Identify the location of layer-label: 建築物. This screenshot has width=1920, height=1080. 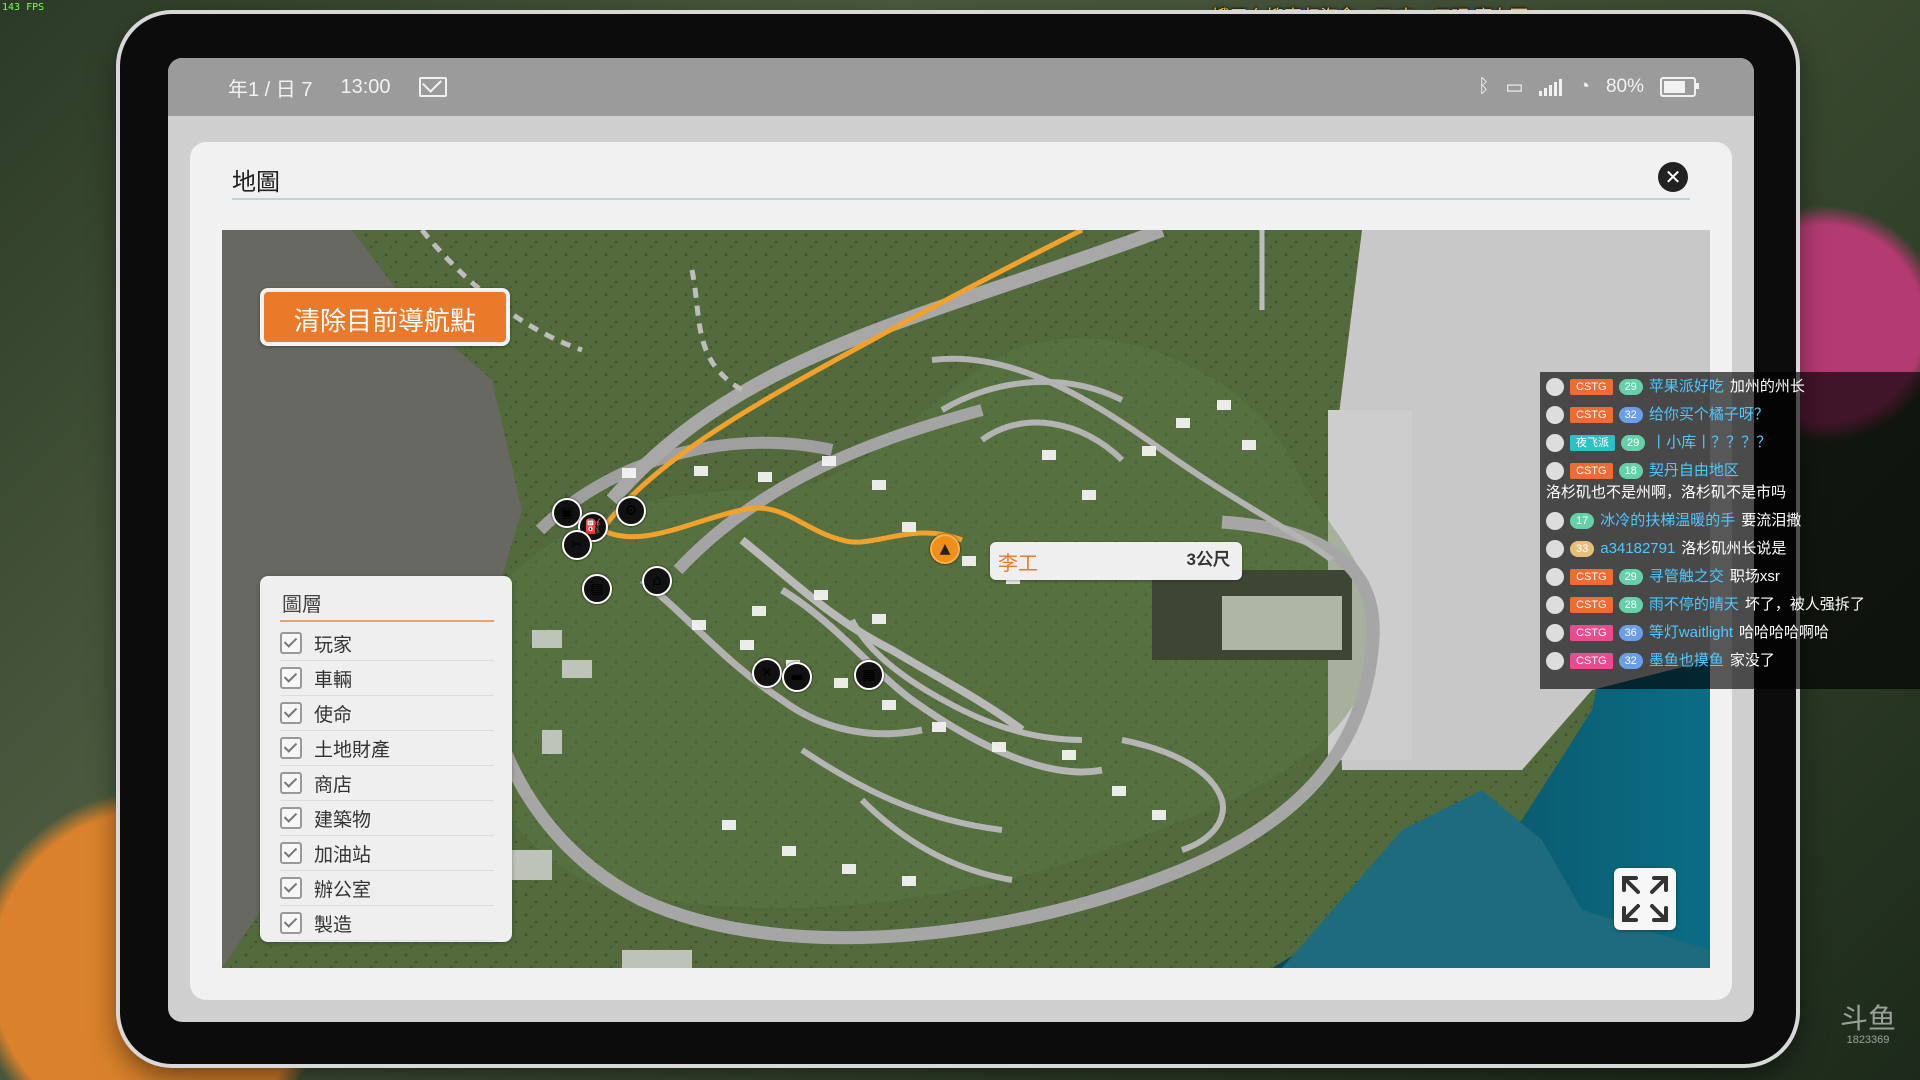
(343, 820).